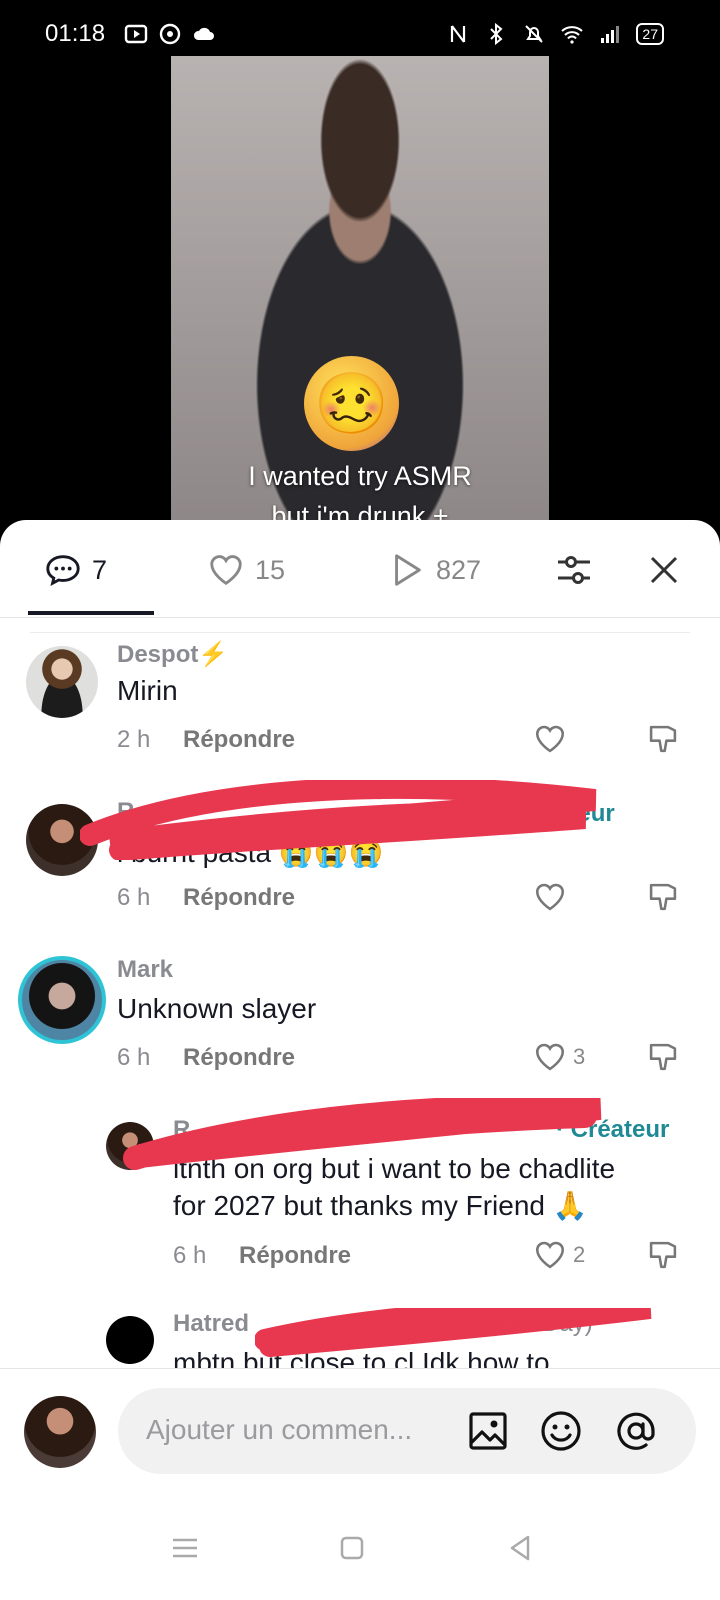 This screenshot has width=720, height=1600. I want to click on system-nav-bar, so click(360, 1550).